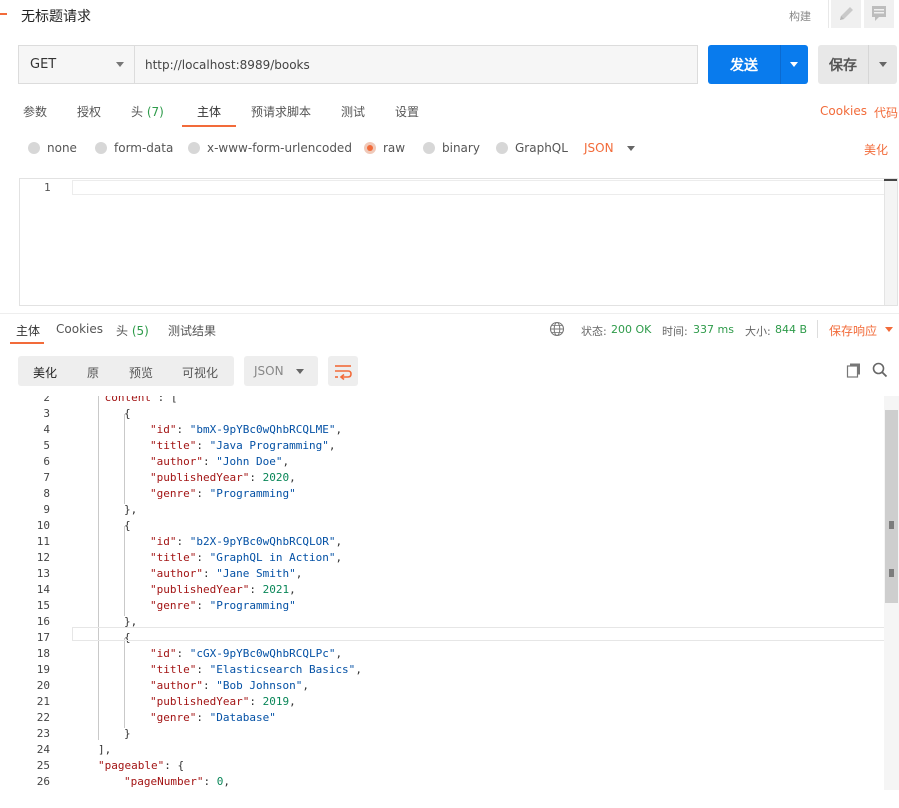  I want to click on time-value: 337 ms, so click(713, 329).